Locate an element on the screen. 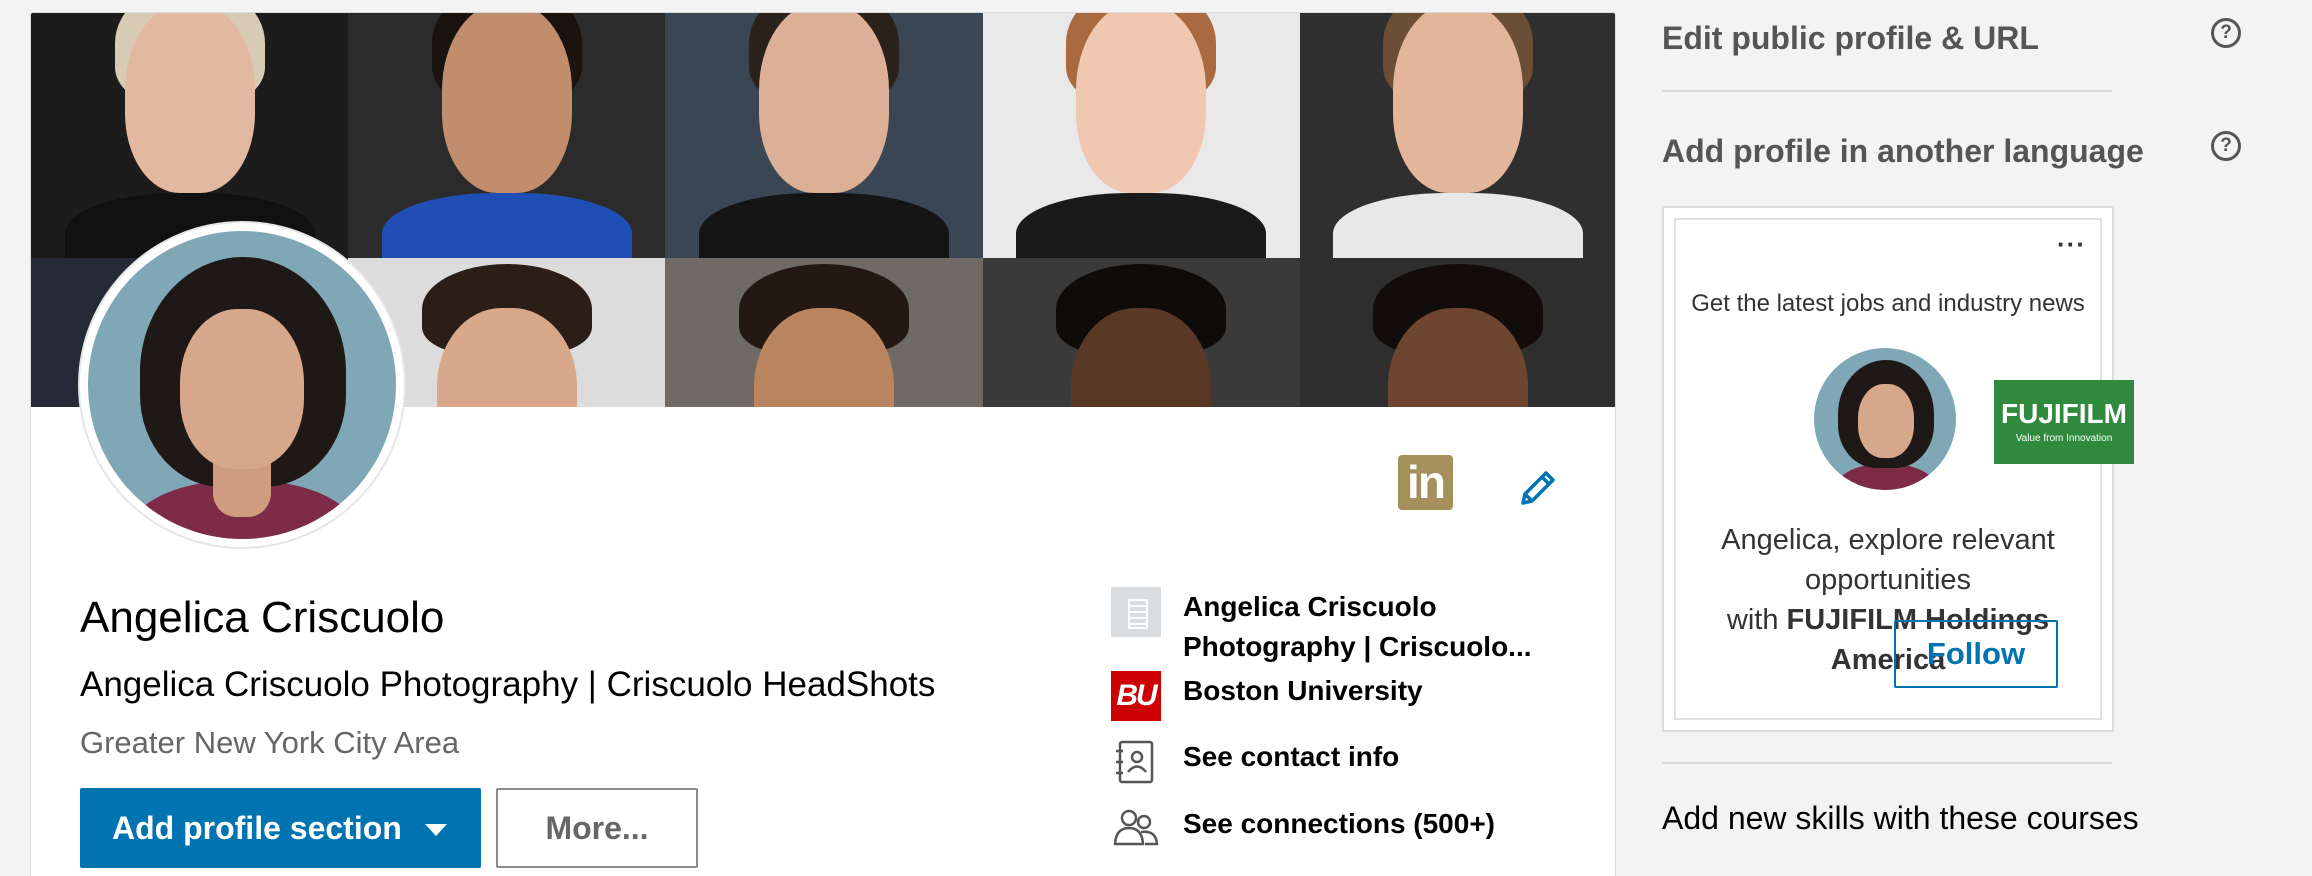  follow-button: Follow is located at coordinates (1976, 654).